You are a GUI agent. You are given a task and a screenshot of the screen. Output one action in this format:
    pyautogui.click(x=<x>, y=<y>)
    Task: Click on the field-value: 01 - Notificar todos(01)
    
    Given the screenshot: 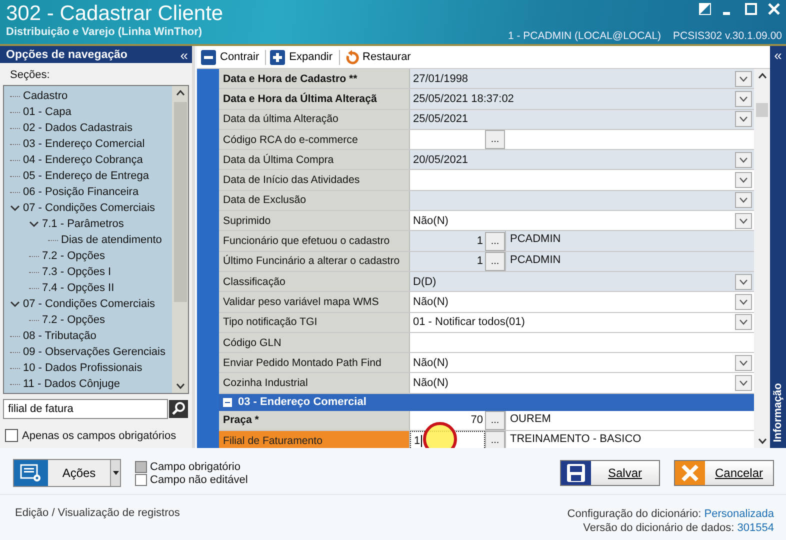 What is the action you would take?
    pyautogui.click(x=582, y=322)
    